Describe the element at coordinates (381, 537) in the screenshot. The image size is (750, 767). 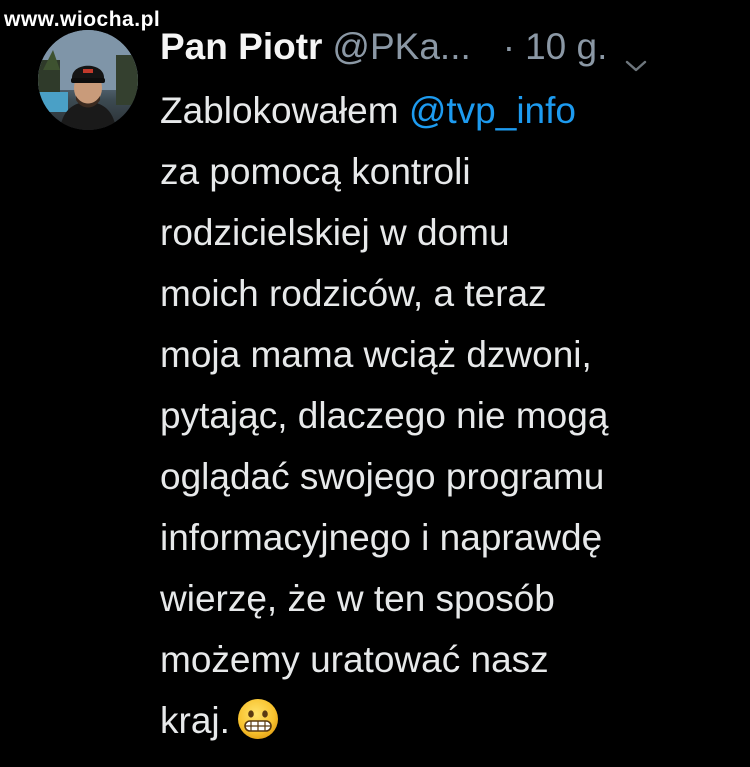
I see `tweet-line: informacyjnego i naprawdę` at that location.